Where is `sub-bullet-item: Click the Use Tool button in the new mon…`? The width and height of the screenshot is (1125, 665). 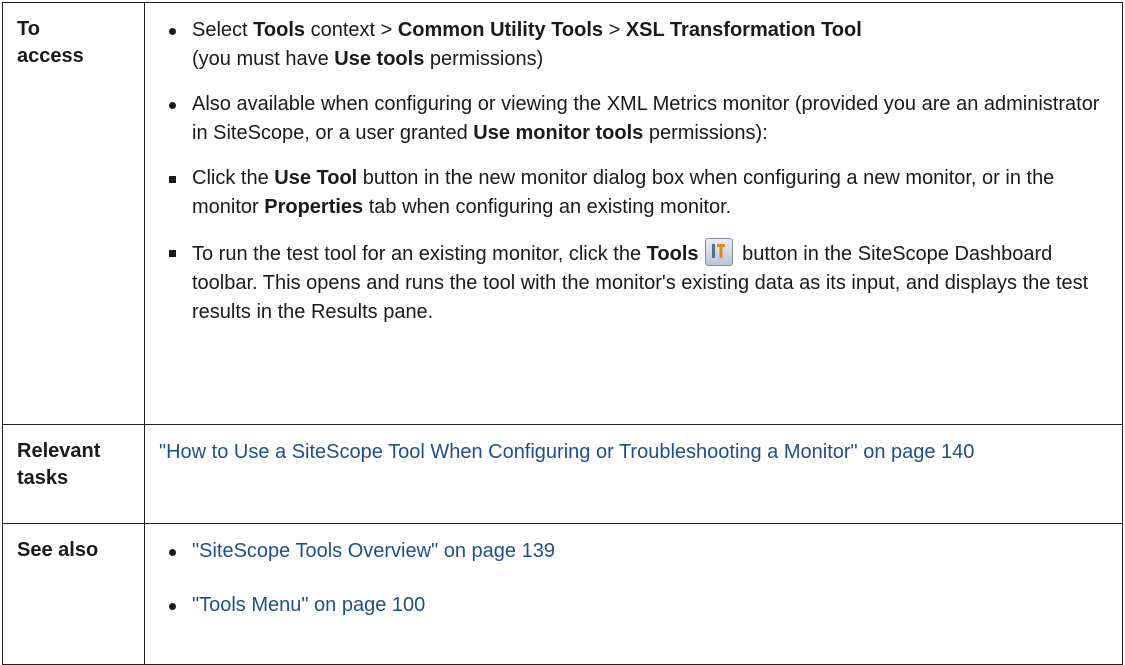
sub-bullet-item: Click the Use Tool button in the new mon… is located at coordinates (628, 193).